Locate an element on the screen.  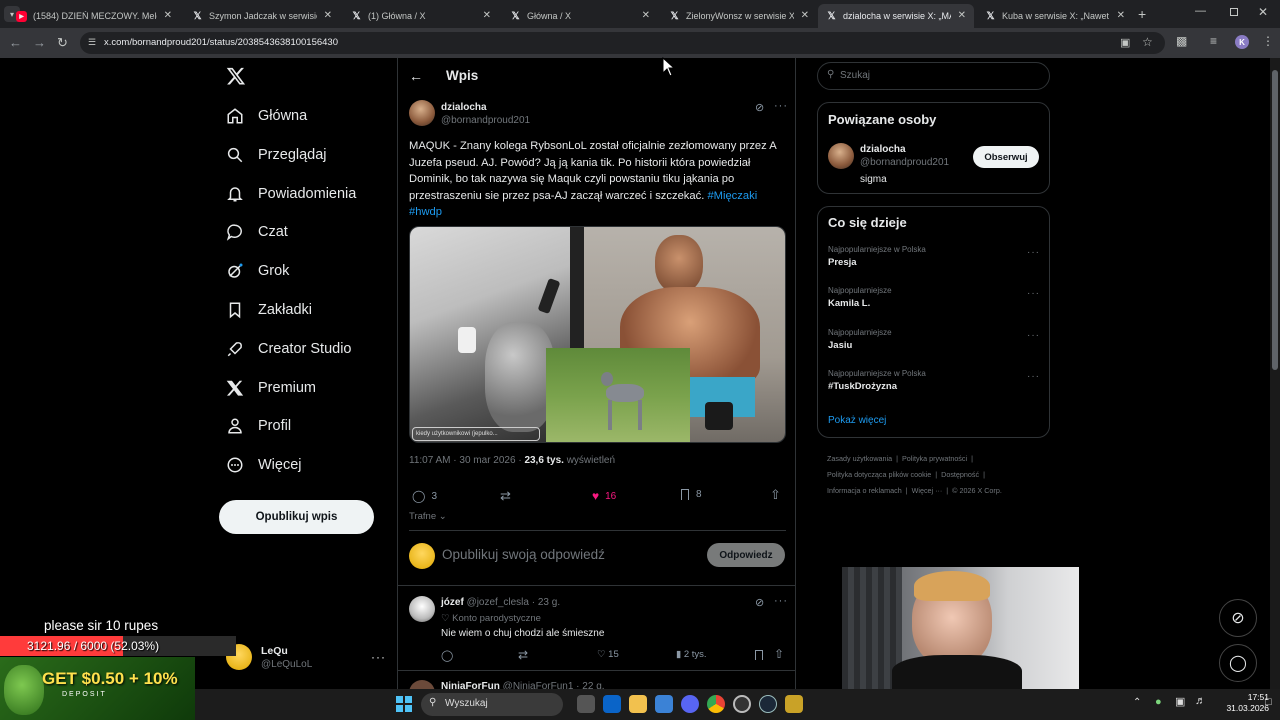
reply-action: ◯ 3 is located at coordinates (424, 496).